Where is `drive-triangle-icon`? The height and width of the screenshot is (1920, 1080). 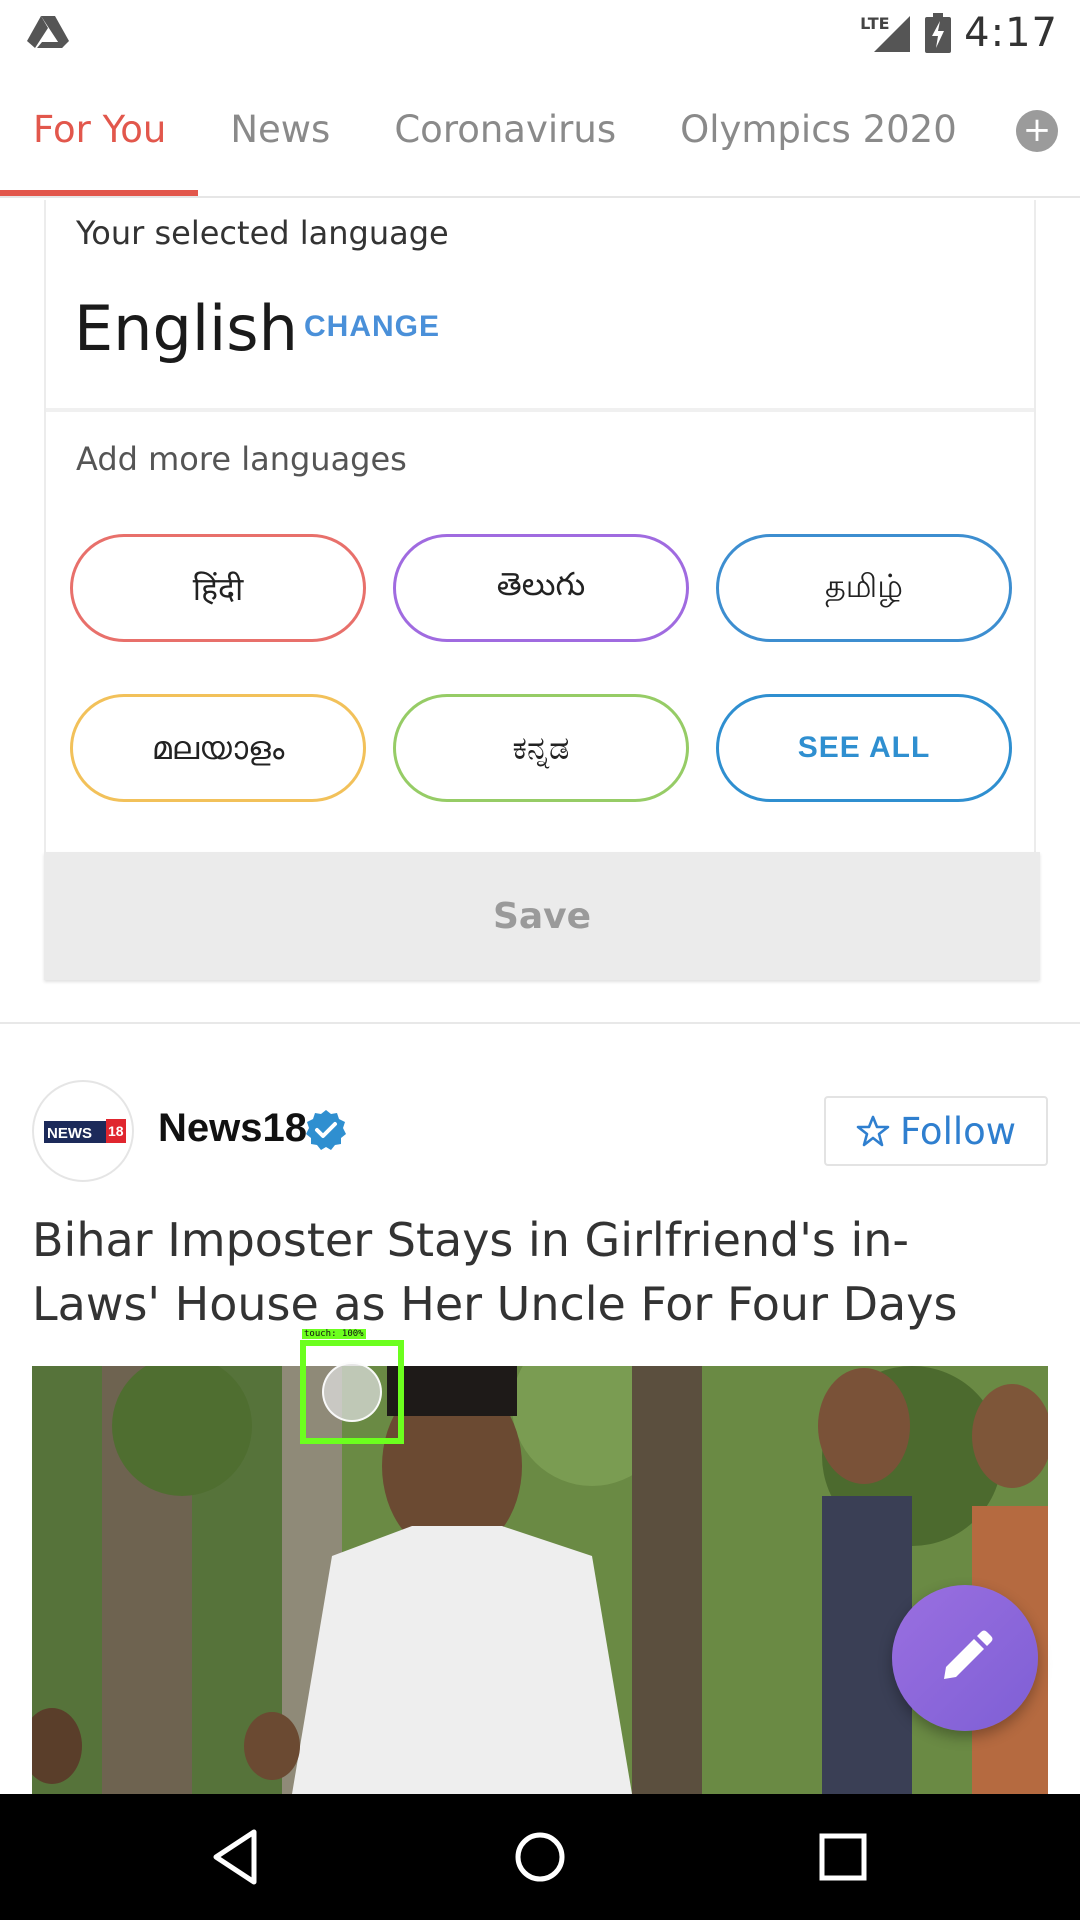
drive-triangle-icon is located at coordinates (48, 32).